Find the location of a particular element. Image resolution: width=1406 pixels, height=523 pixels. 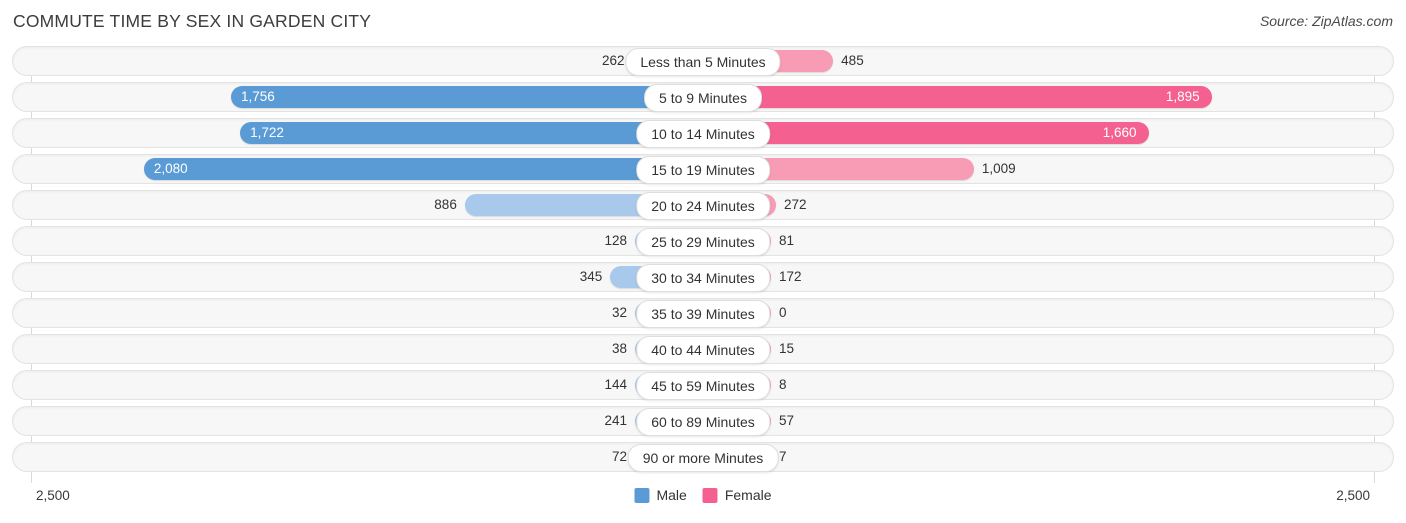

bar-row: 241 57 60 to 89 Minutes is located at coordinates (703, 421).